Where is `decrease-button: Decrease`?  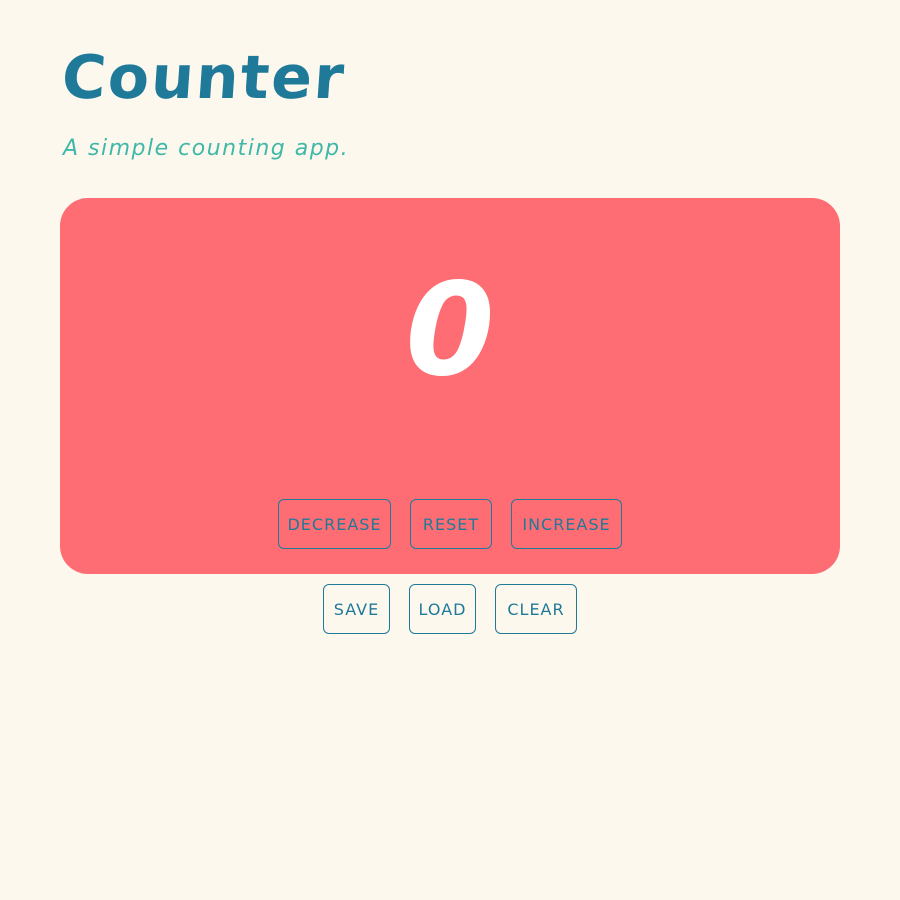
decrease-button: Decrease is located at coordinates (334, 524).